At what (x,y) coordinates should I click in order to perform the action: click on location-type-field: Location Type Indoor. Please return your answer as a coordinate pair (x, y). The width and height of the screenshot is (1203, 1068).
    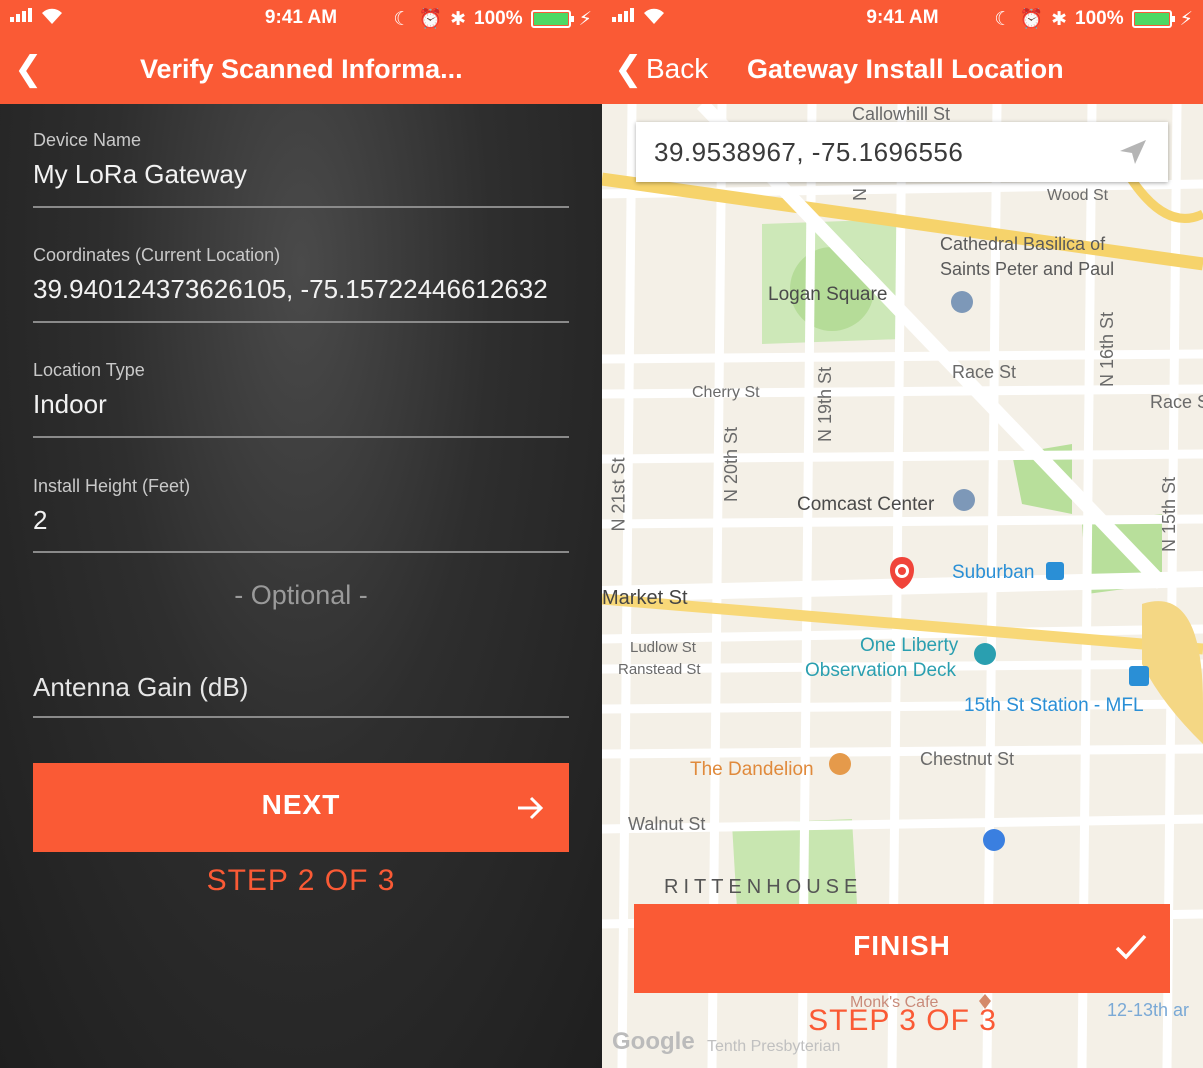
    Looking at the image, I should click on (301, 399).